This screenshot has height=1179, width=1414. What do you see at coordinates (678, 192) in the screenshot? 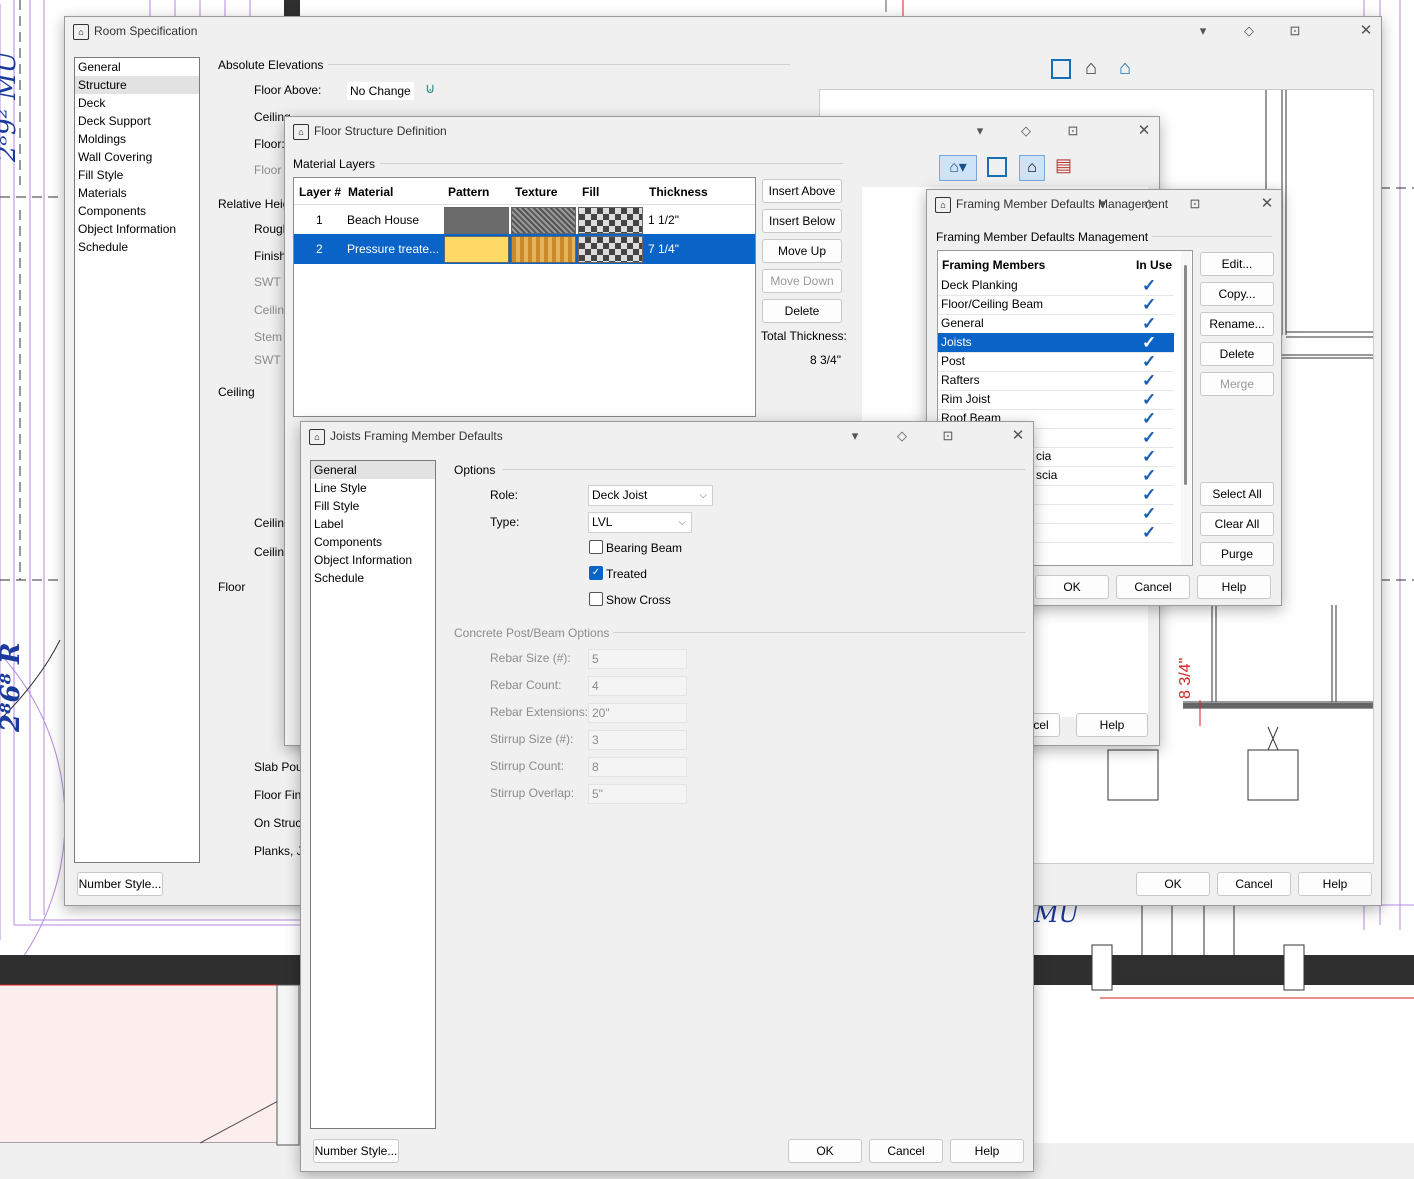
I see `col-thickness: Thickness` at bounding box center [678, 192].